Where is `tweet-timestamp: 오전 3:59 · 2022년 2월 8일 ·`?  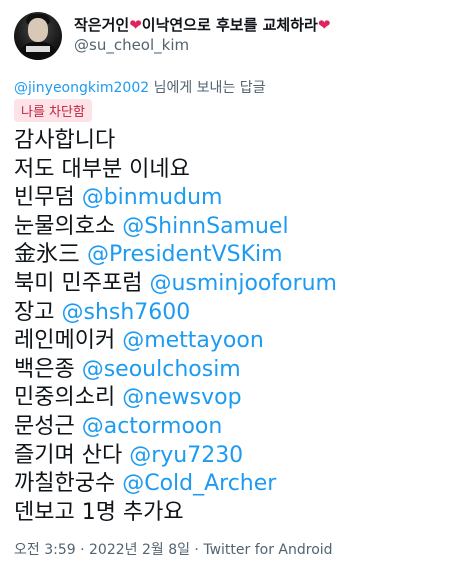
tweet-timestamp: 오전 3:59 · 2022년 2월 8일 · is located at coordinates (108, 550).